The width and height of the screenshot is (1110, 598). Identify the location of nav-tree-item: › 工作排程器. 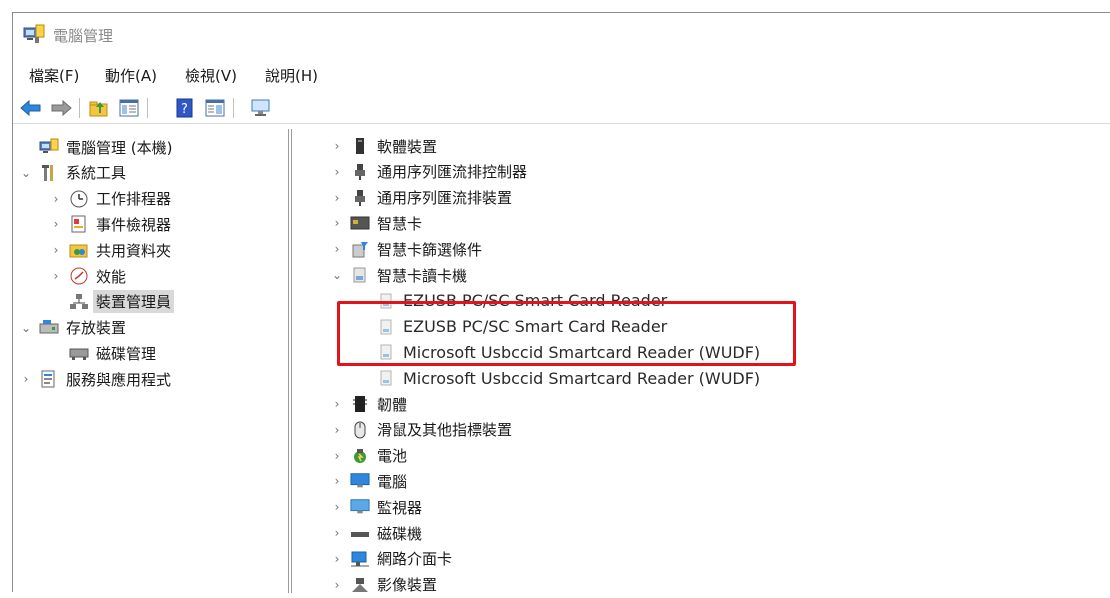
(110, 199).